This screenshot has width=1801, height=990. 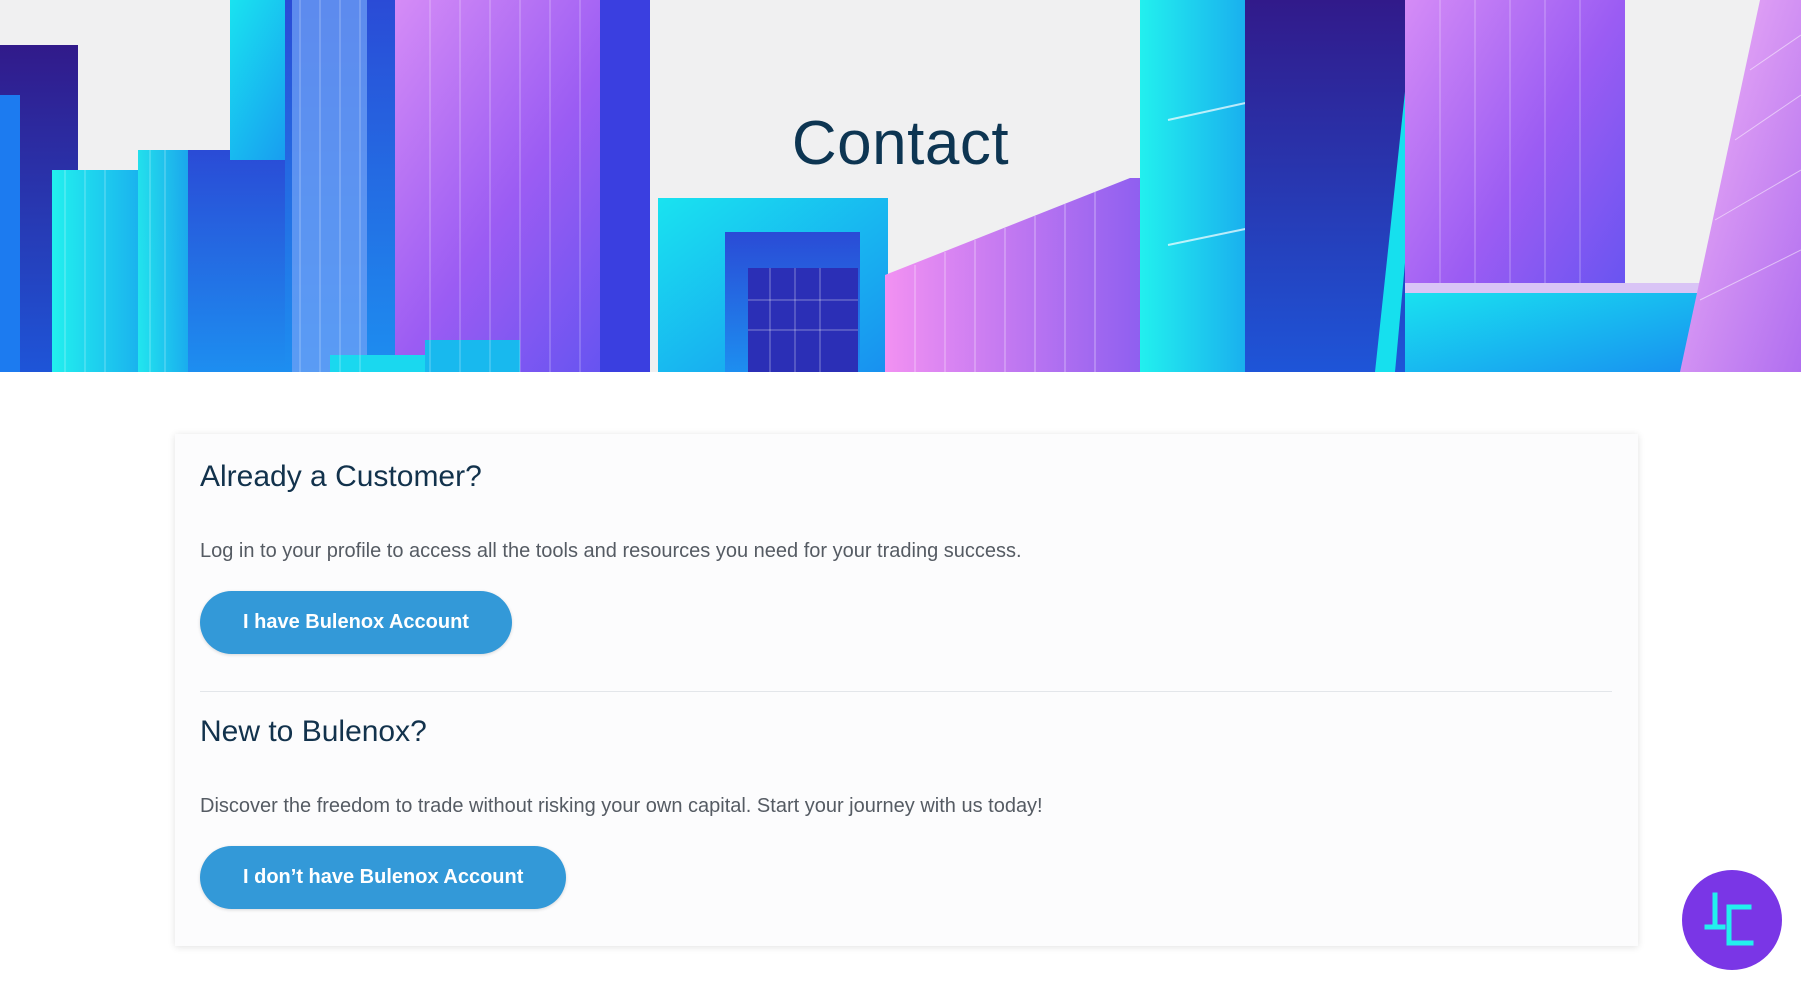 What do you see at coordinates (1729, 919) in the screenshot?
I see `tc-logo-glyph` at bounding box center [1729, 919].